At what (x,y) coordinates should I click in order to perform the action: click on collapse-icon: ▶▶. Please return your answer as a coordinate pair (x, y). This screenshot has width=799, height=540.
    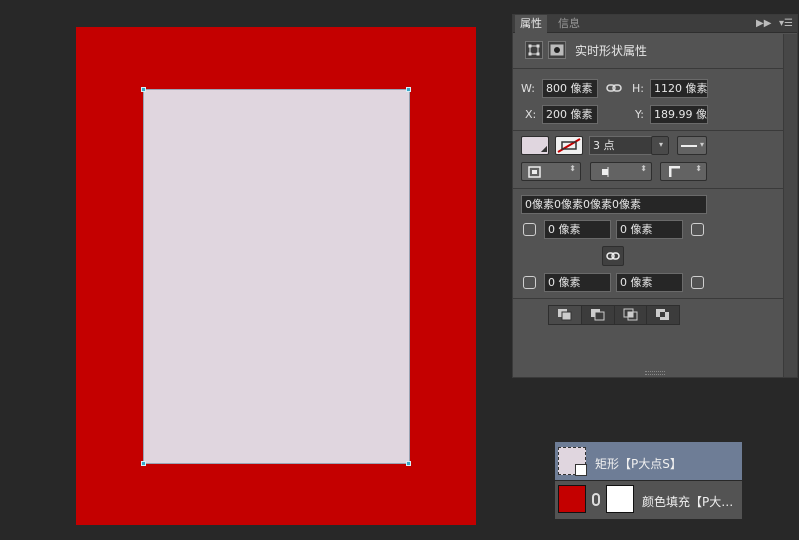
    Looking at the image, I should click on (763, 24).